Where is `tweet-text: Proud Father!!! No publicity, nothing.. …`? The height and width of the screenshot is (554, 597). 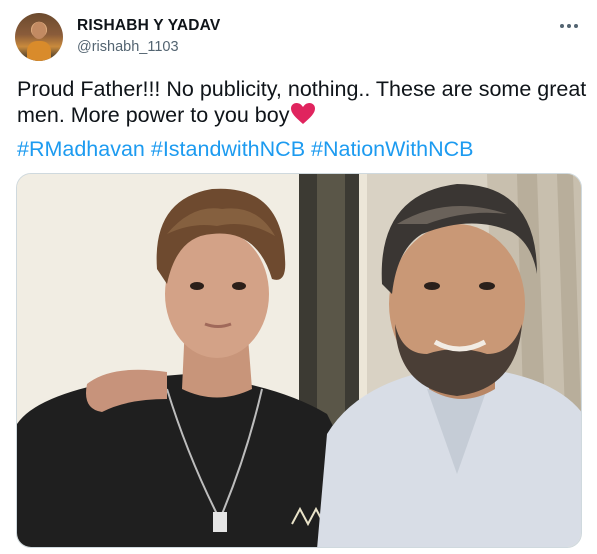
tweet-text: Proud Father!!! No publicity, nothing.. … is located at coordinates (302, 103).